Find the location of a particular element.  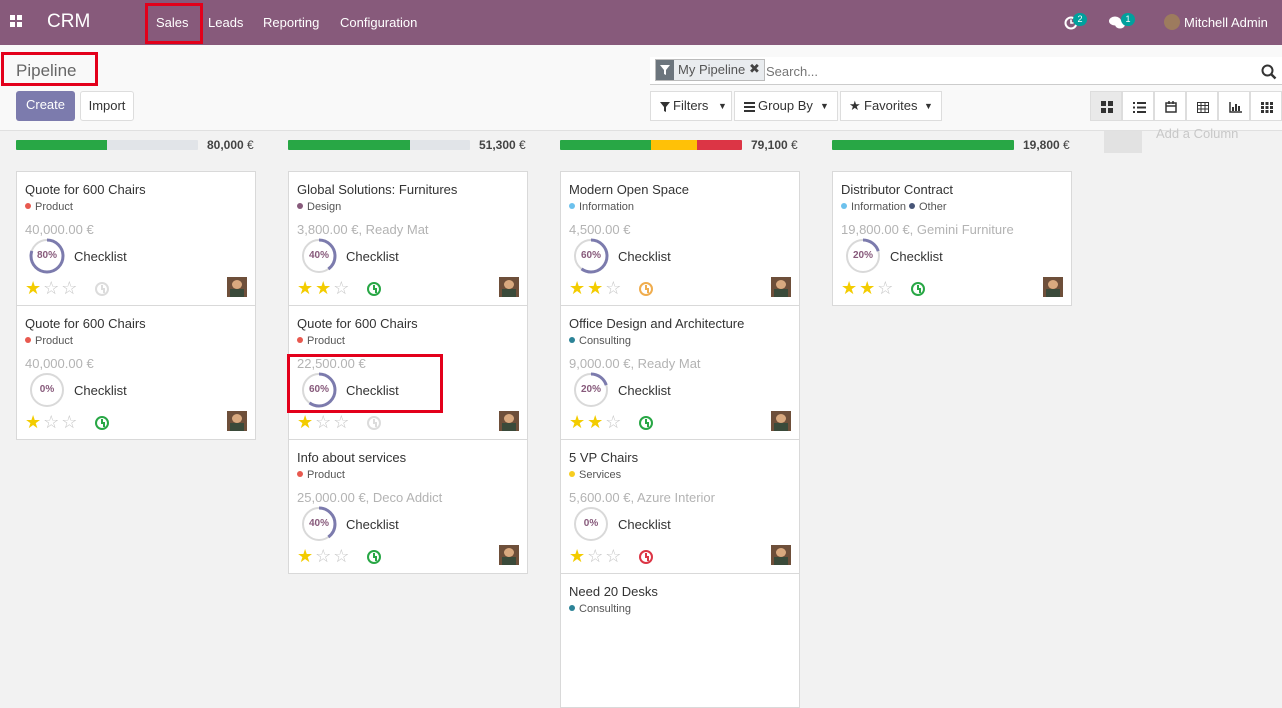

search-icon is located at coordinates (1269, 72).